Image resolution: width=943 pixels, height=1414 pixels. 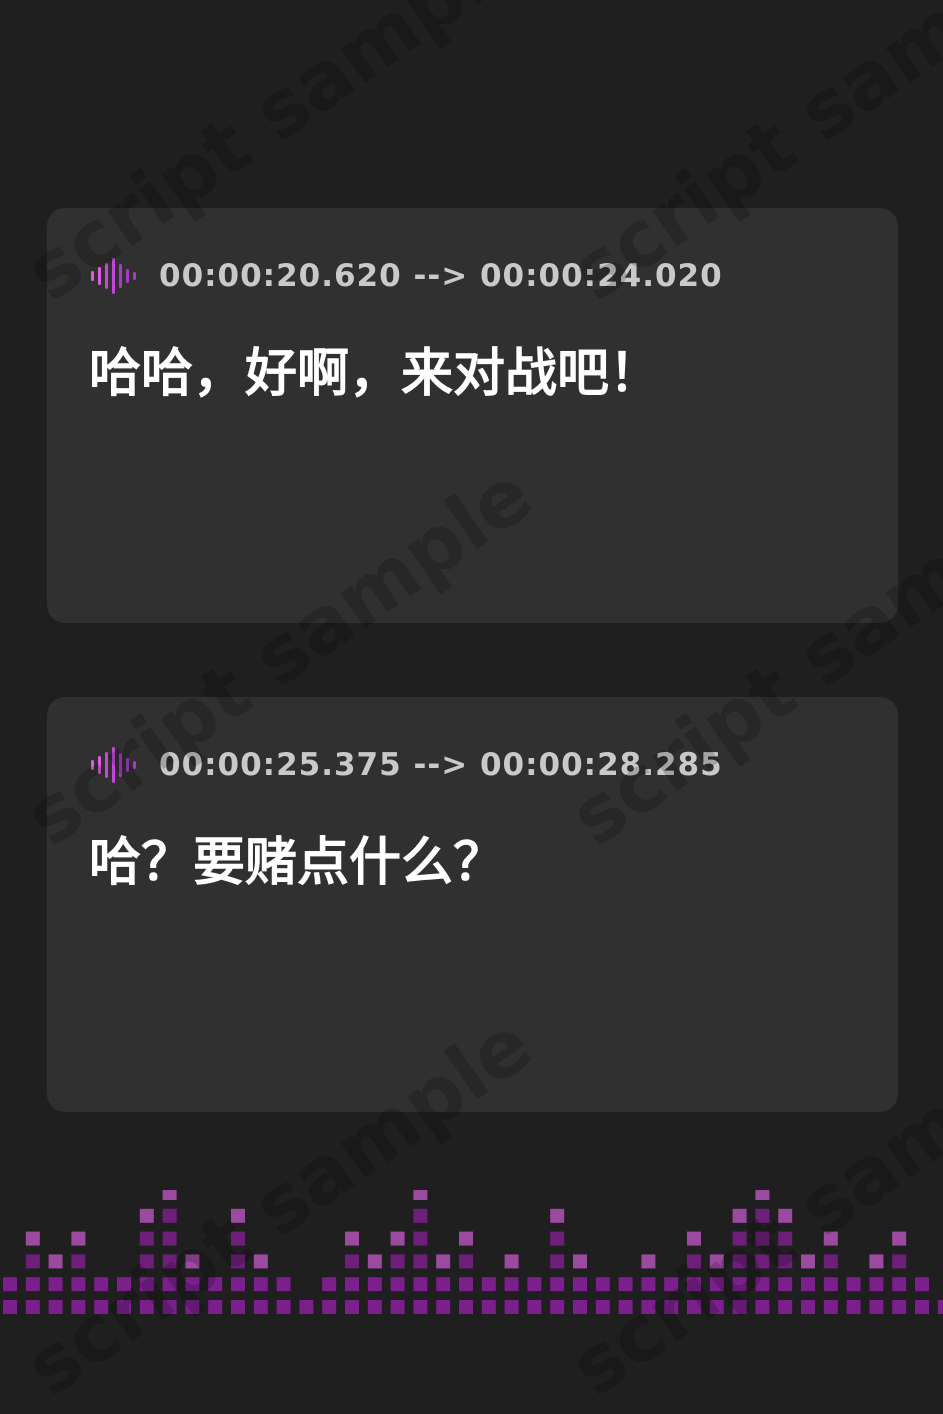 I want to click on timestamp-row: 00:00:25.375 --> 00:00:28.285, so click(x=406, y=765).